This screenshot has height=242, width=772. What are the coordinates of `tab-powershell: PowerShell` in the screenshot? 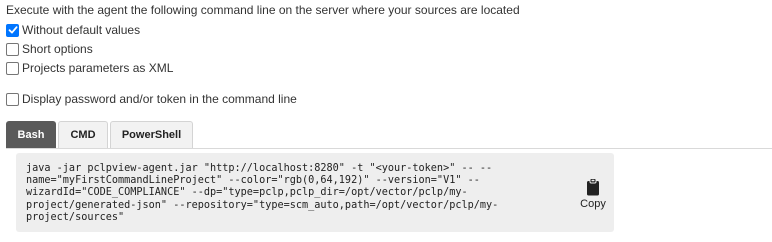 It's located at (151, 134).